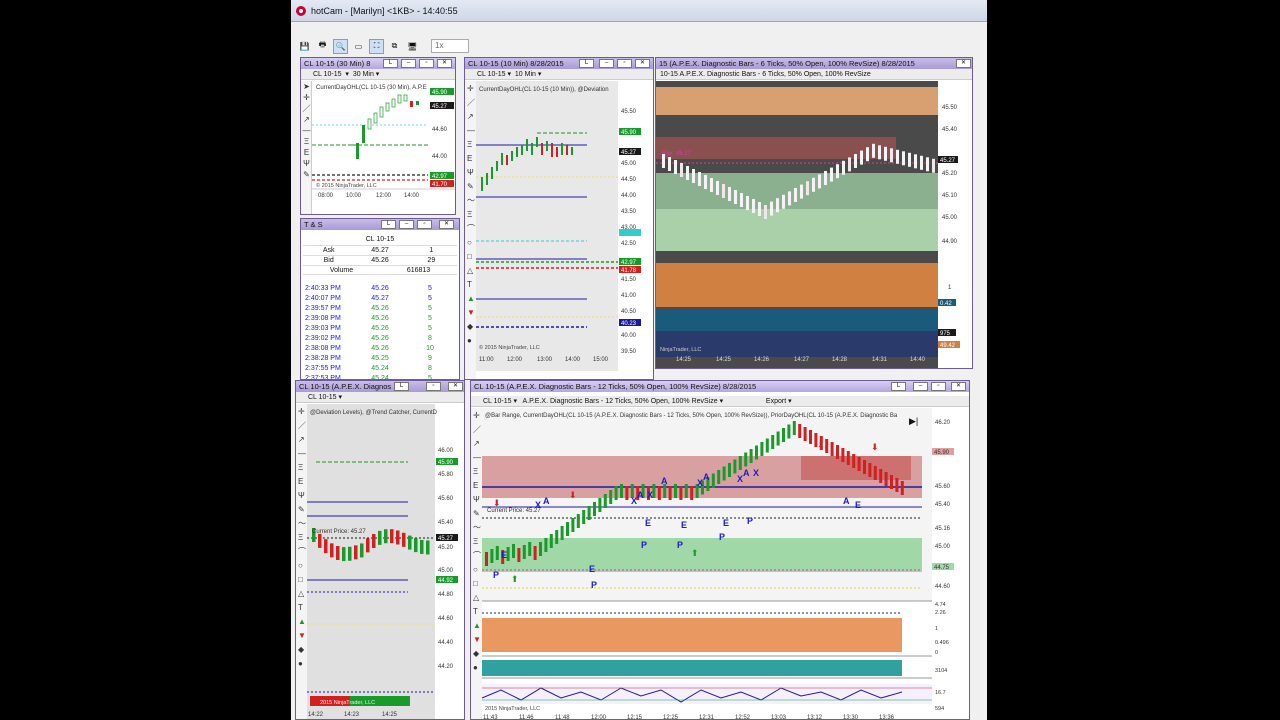 The height and width of the screenshot is (720, 1280). Describe the element at coordinates (322, 46) in the screenshot. I see `print-icon: 🖶` at that location.